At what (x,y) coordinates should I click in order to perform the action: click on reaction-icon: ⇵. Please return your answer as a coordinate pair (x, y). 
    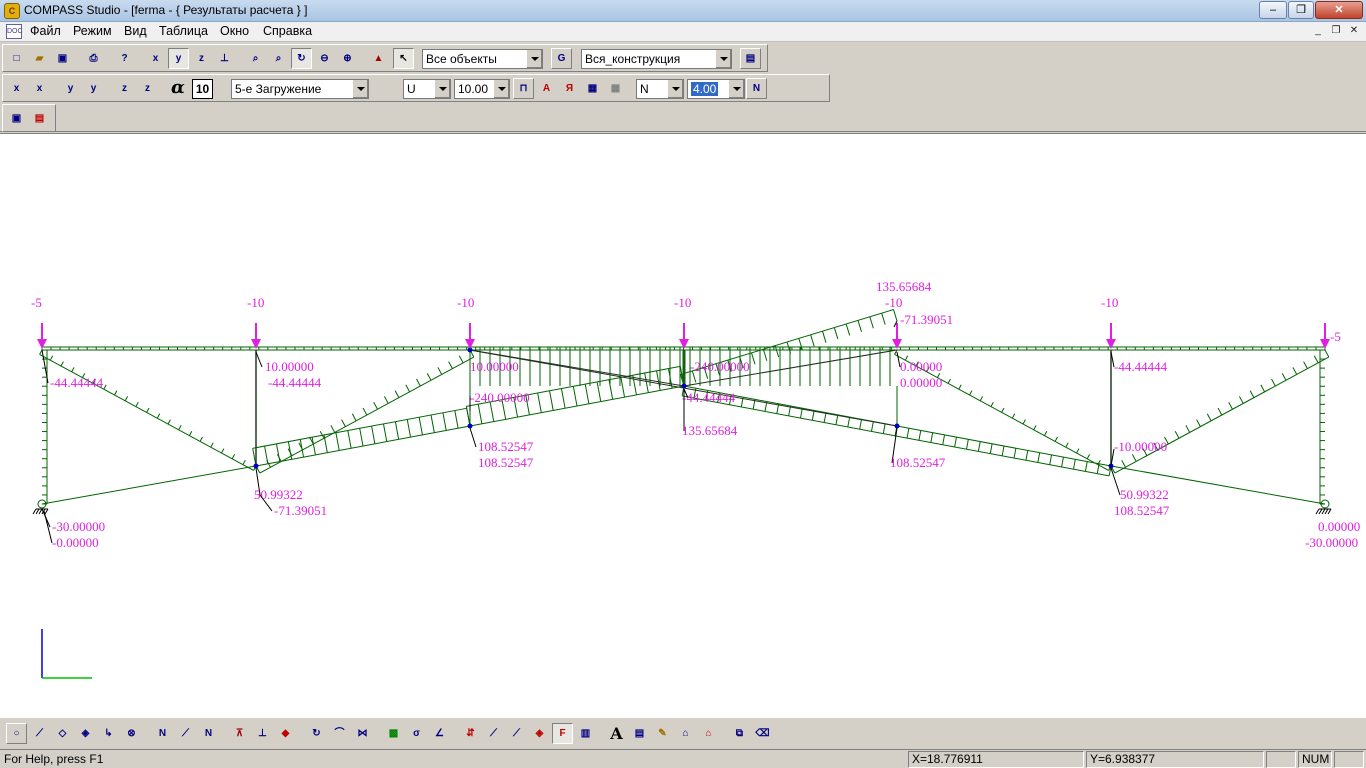
    Looking at the image, I should click on (470, 733).